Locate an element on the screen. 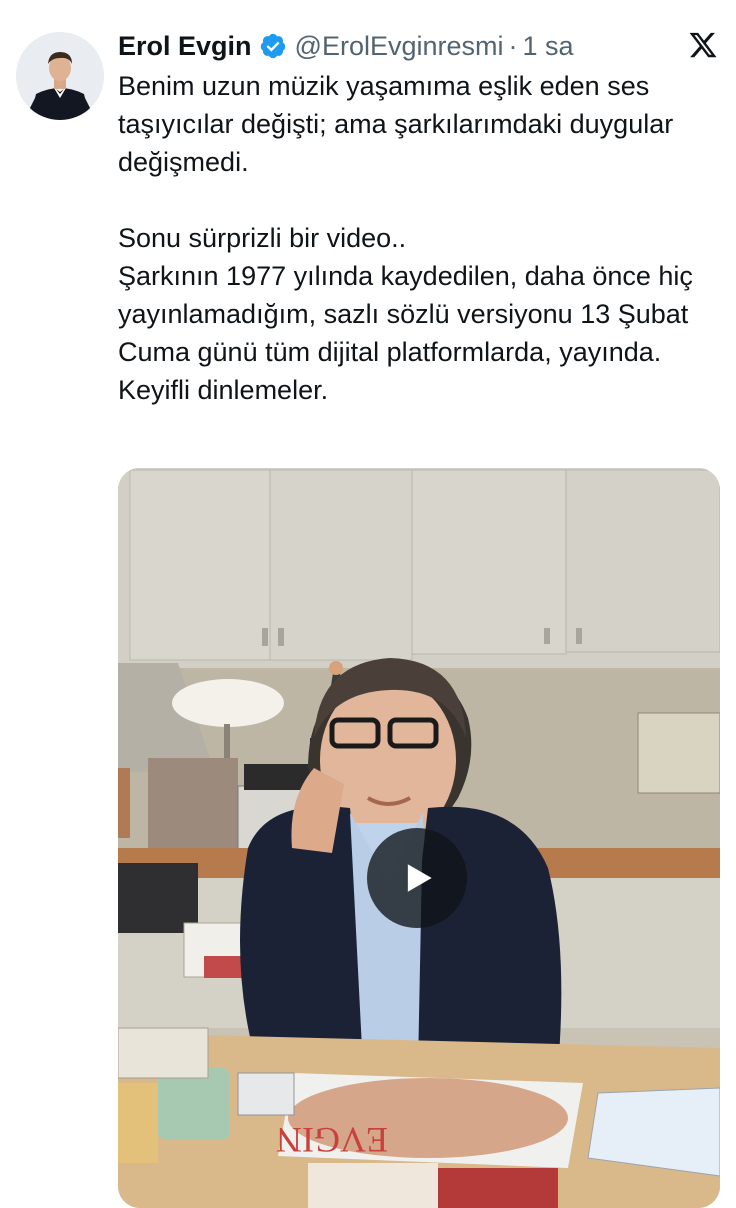 The width and height of the screenshot is (736, 1208). author-name: Erol Evgin is located at coordinates (185, 46).